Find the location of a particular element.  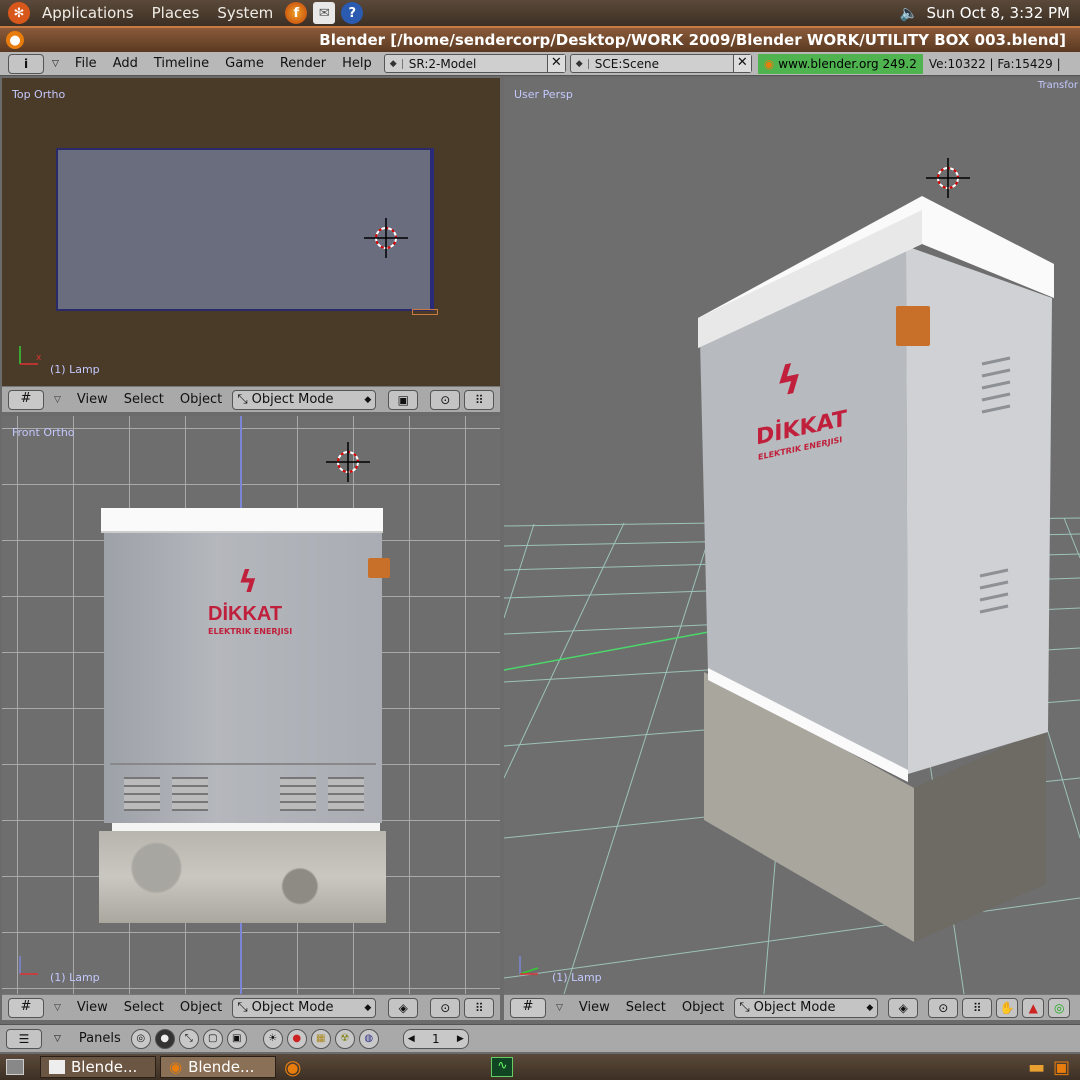

folder-icon: ▬ is located at coordinates (1036, 1067).